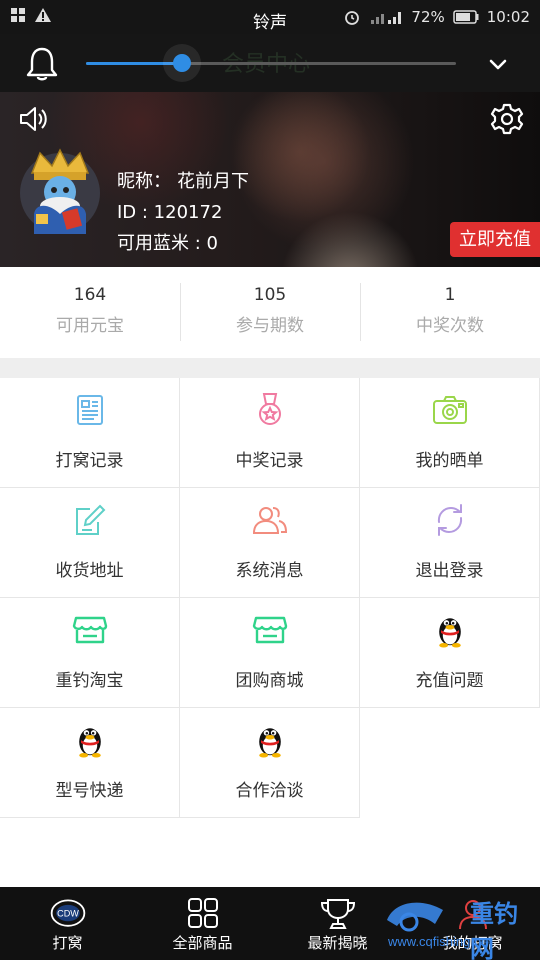 This screenshot has width=540, height=964. What do you see at coordinates (507, 119) in the screenshot?
I see `gear-icon` at bounding box center [507, 119].